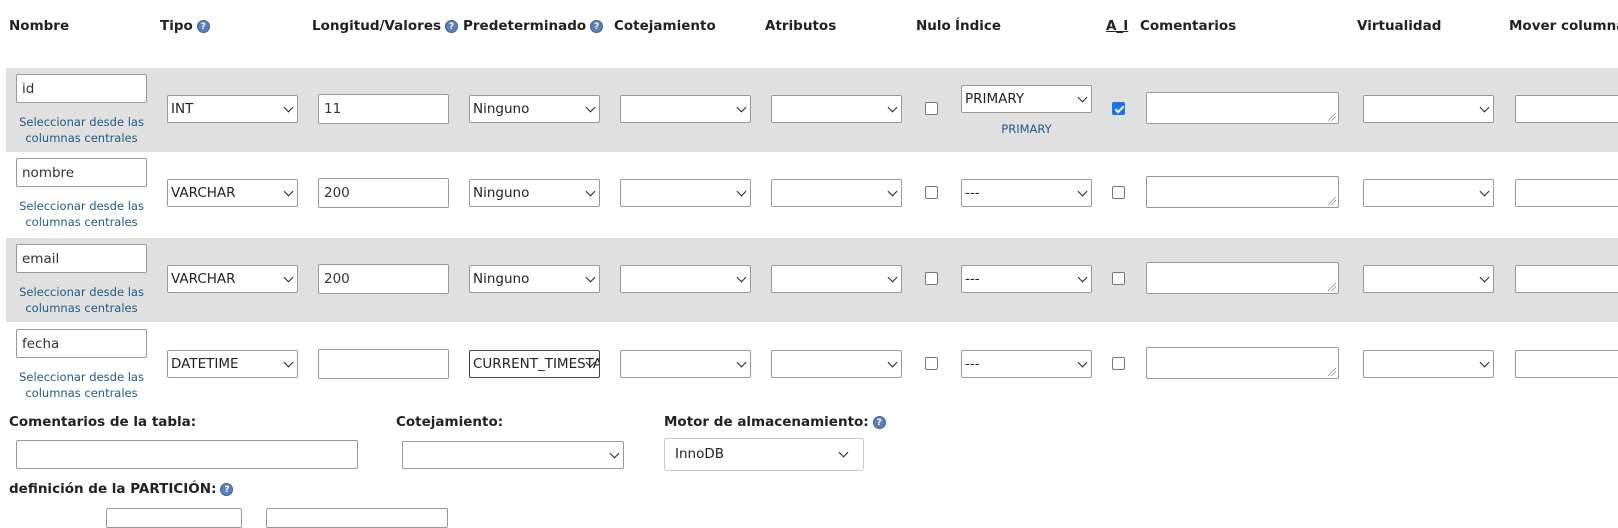  What do you see at coordinates (1117, 26) in the screenshot?
I see `header-ai: A_I` at bounding box center [1117, 26].